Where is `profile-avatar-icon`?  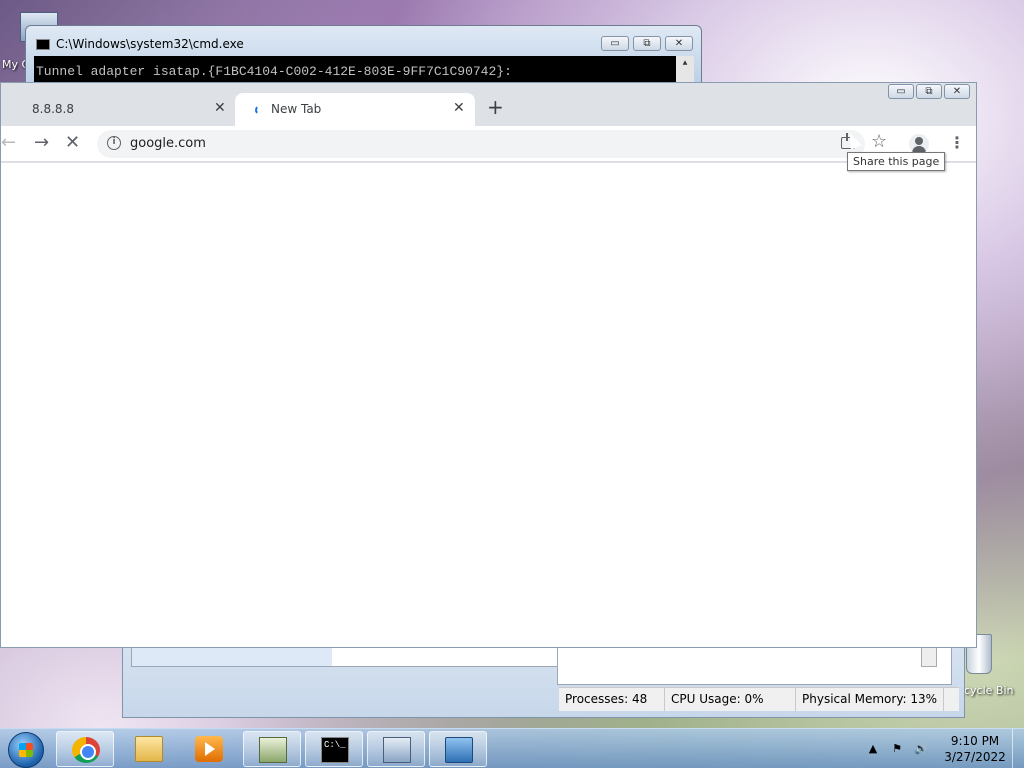 profile-avatar-icon is located at coordinates (919, 144).